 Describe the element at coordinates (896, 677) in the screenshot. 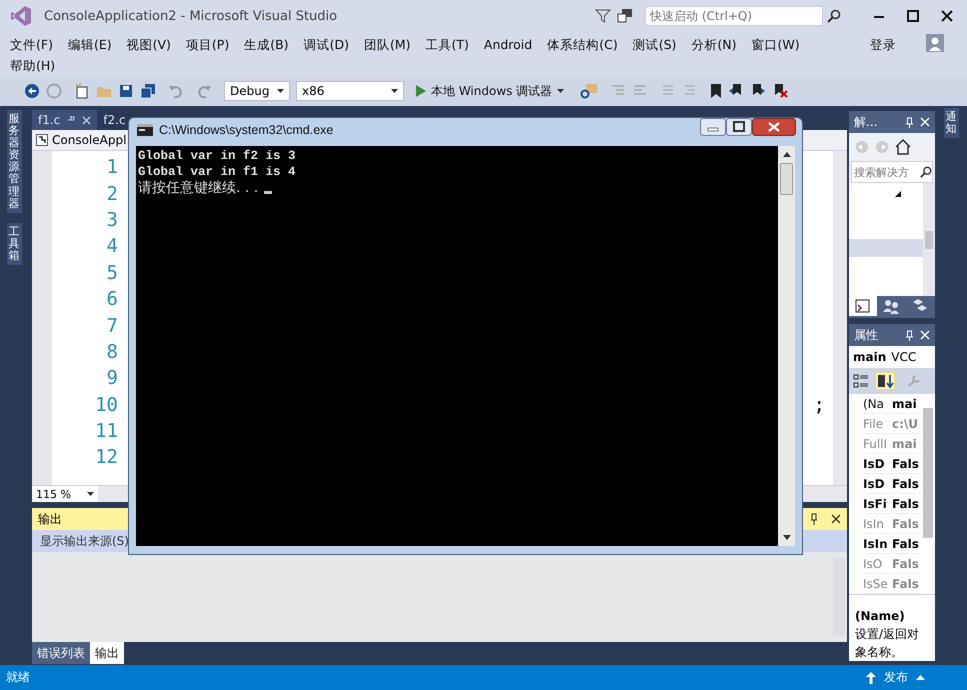

I see `publish-button: 发布` at that location.